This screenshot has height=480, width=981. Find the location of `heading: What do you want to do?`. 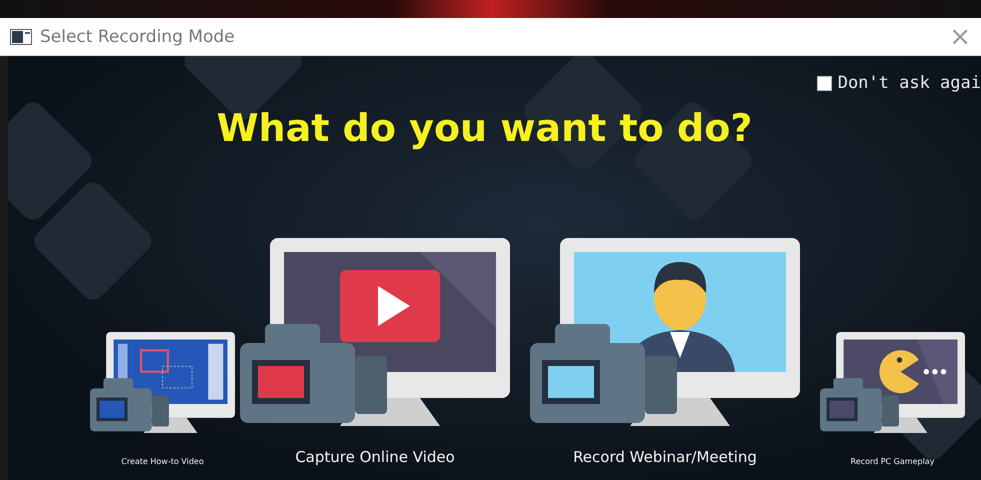

heading: What do you want to do? is located at coordinates (484, 128).